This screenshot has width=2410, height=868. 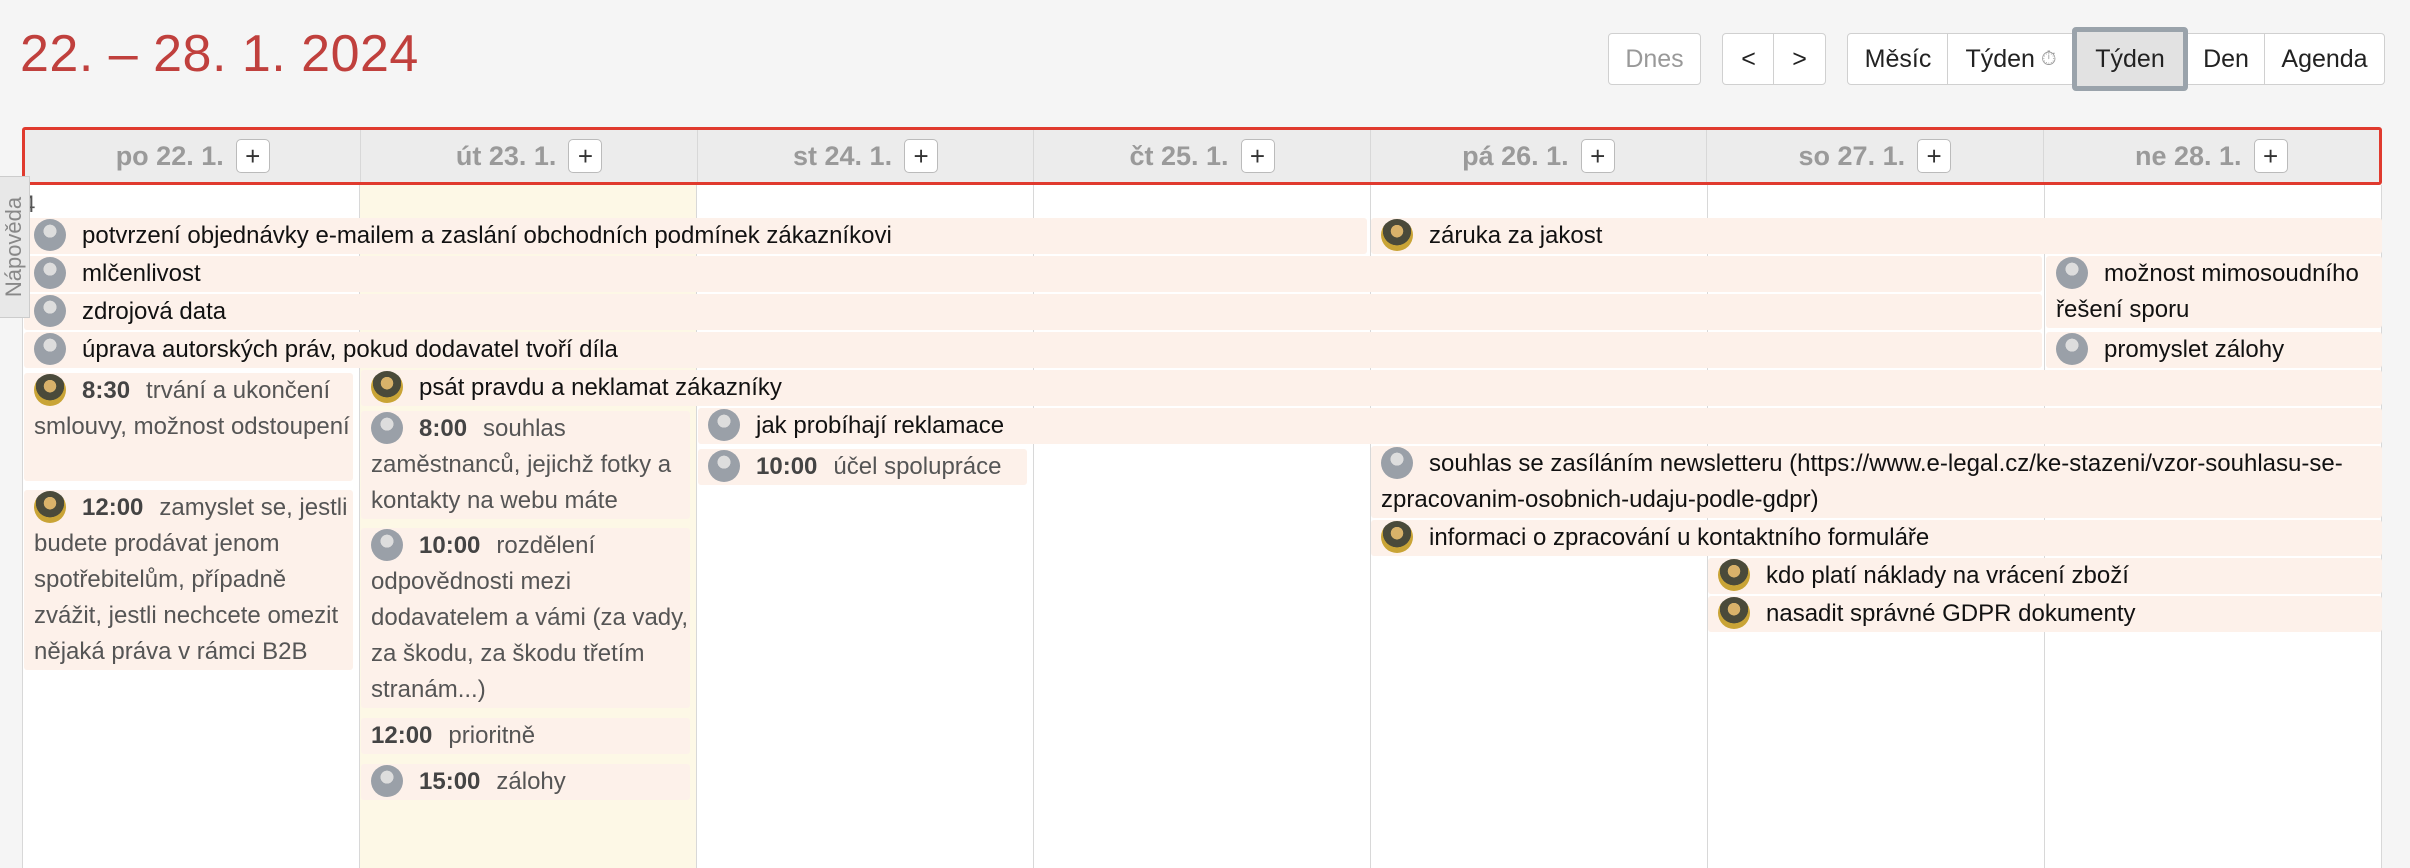 What do you see at coordinates (2188, 155) in the screenshot?
I see `day-label: ne 28. 1.` at bounding box center [2188, 155].